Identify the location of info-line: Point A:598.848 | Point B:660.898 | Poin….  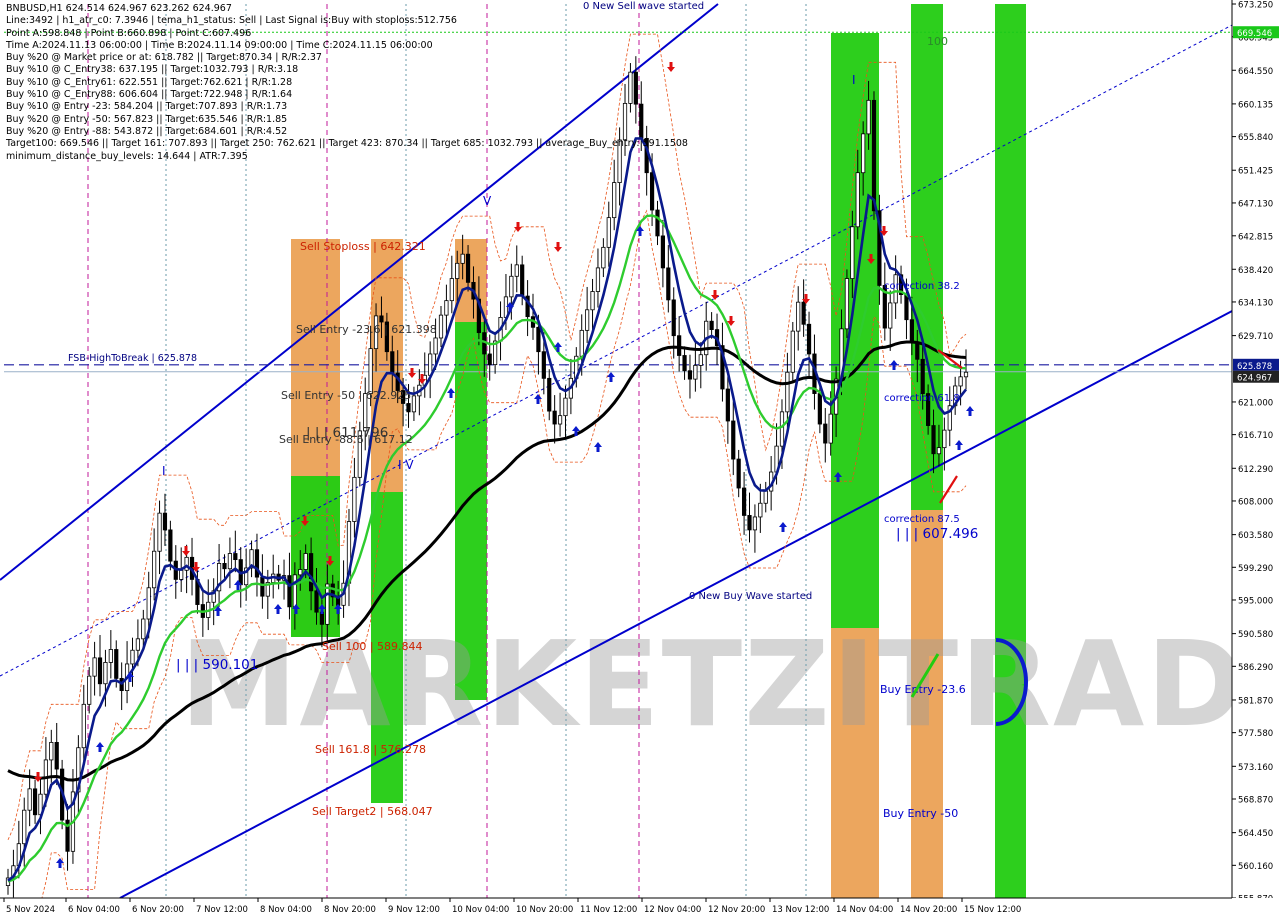
(129, 33).